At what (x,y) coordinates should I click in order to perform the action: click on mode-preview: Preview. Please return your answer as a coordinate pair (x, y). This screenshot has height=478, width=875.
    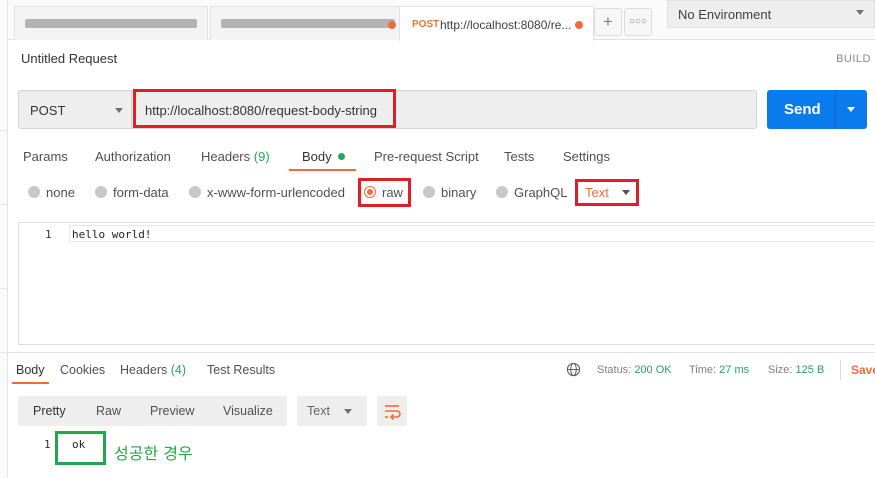
    Looking at the image, I should click on (172, 411).